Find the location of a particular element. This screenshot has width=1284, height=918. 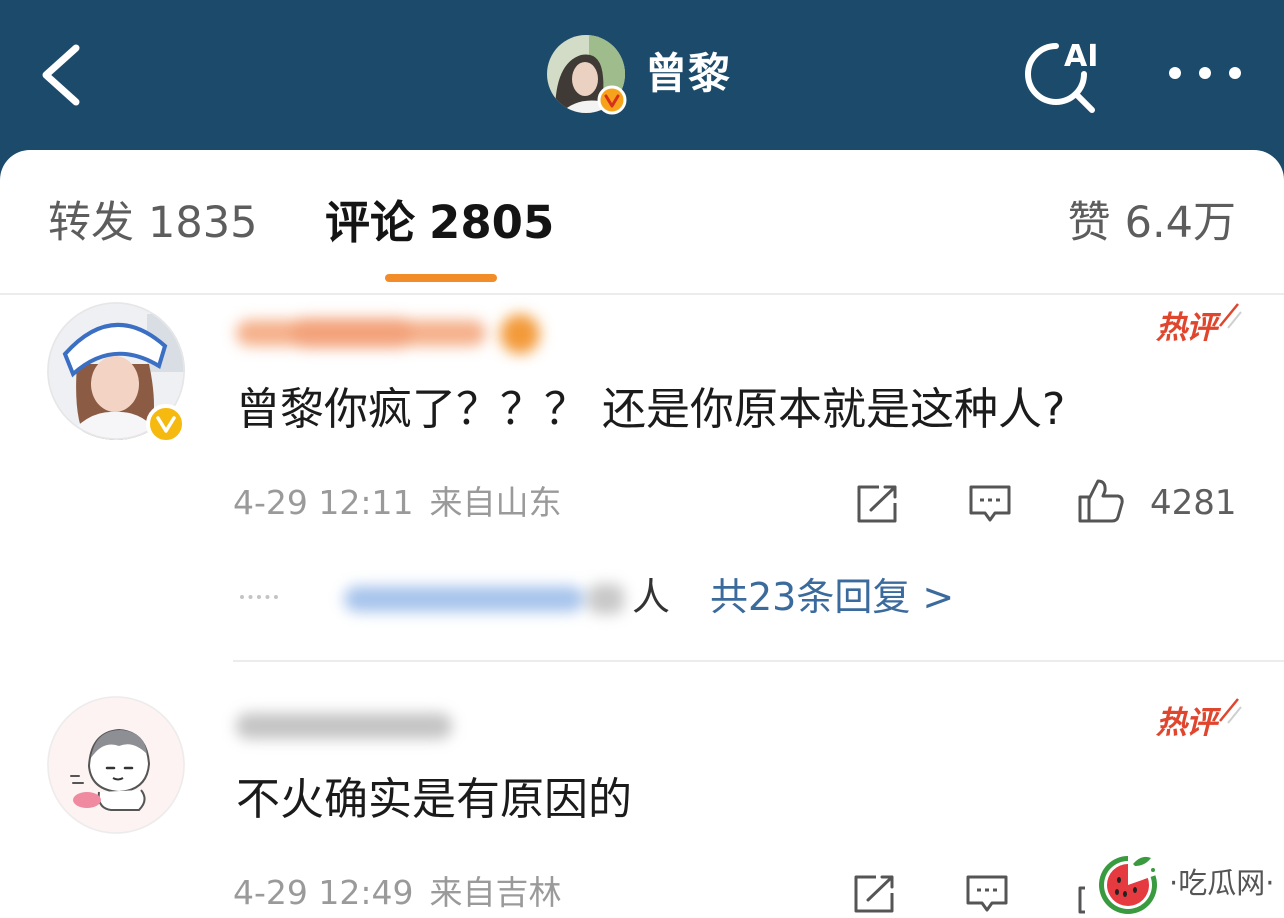

tab-comments: 评论 2805 is located at coordinates (439, 223).